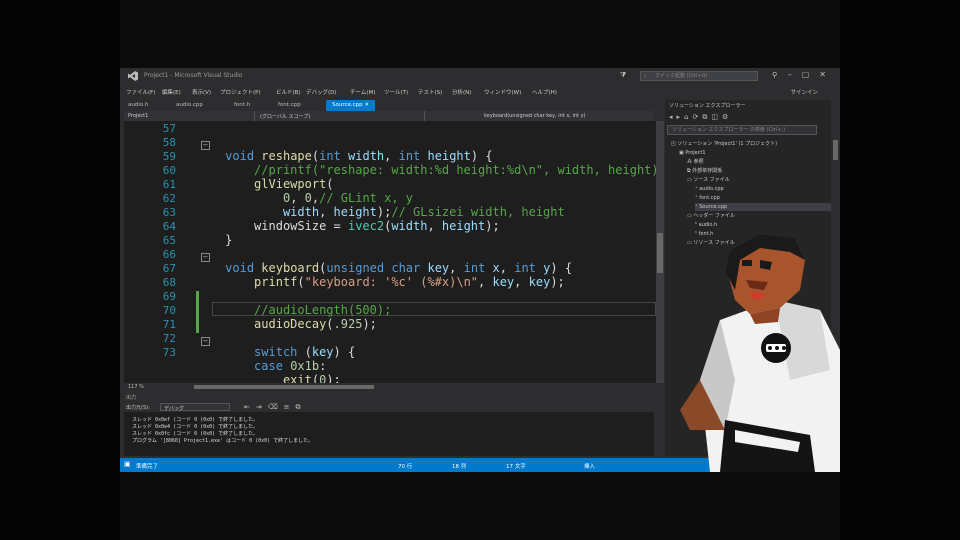 This screenshot has height=540, width=960. What do you see at coordinates (311, 378) in the screenshot?
I see `code-line: exit(0);` at bounding box center [311, 378].